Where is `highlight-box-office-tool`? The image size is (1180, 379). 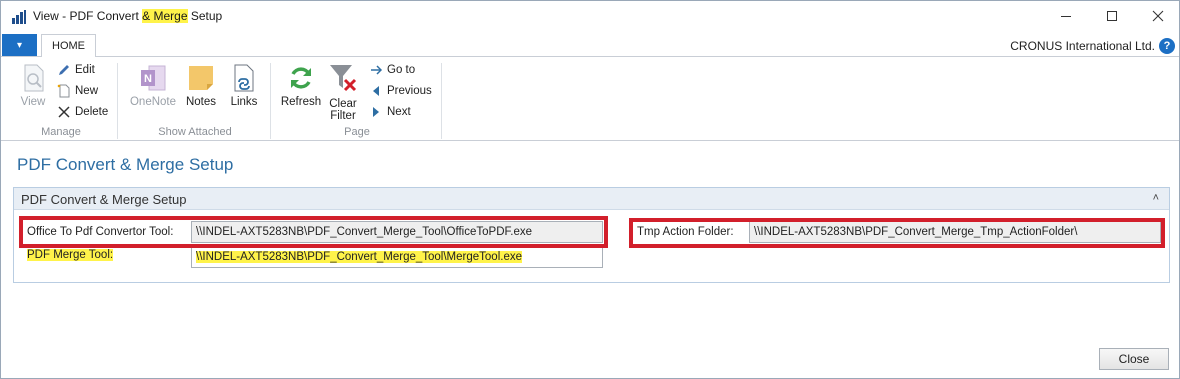 highlight-box-office-tool is located at coordinates (313, 232).